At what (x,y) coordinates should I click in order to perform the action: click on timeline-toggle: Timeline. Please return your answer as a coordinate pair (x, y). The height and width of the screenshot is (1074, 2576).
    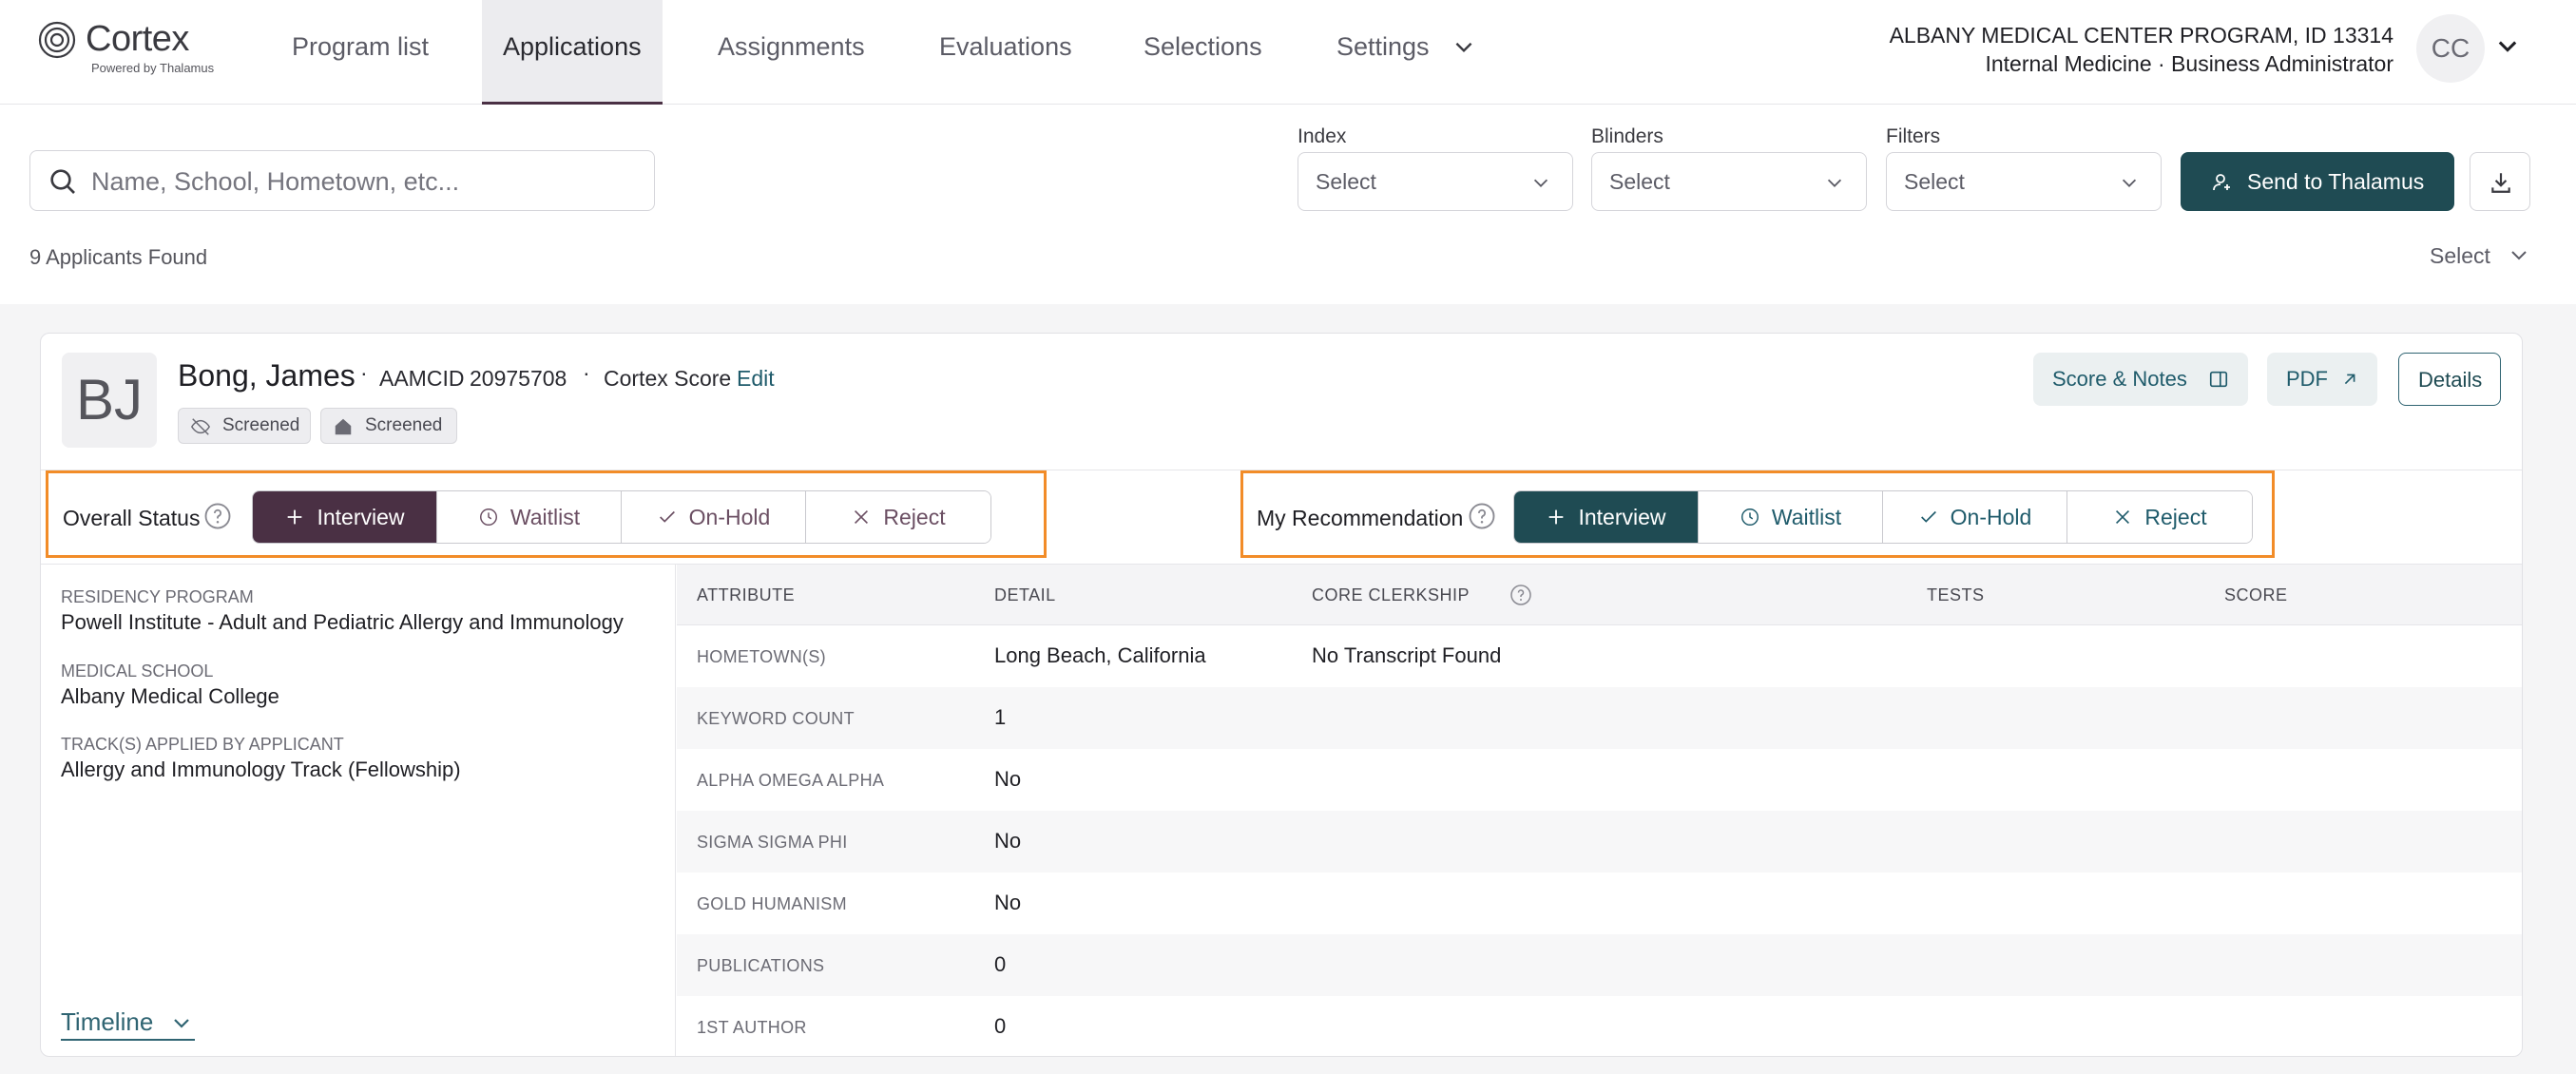
    Looking at the image, I should click on (129, 1024).